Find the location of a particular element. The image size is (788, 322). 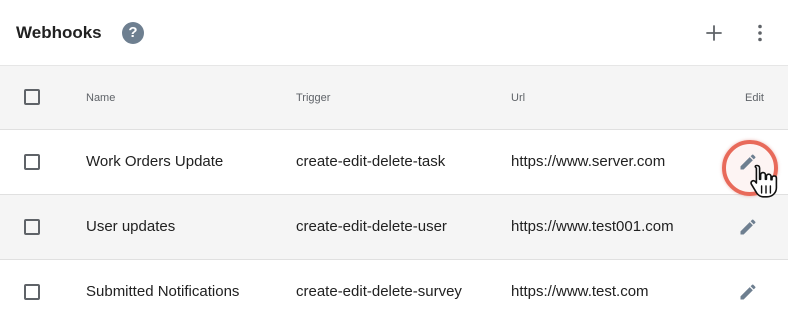

webhook-trigger: create-edit-delete-survey is located at coordinates (379, 291).